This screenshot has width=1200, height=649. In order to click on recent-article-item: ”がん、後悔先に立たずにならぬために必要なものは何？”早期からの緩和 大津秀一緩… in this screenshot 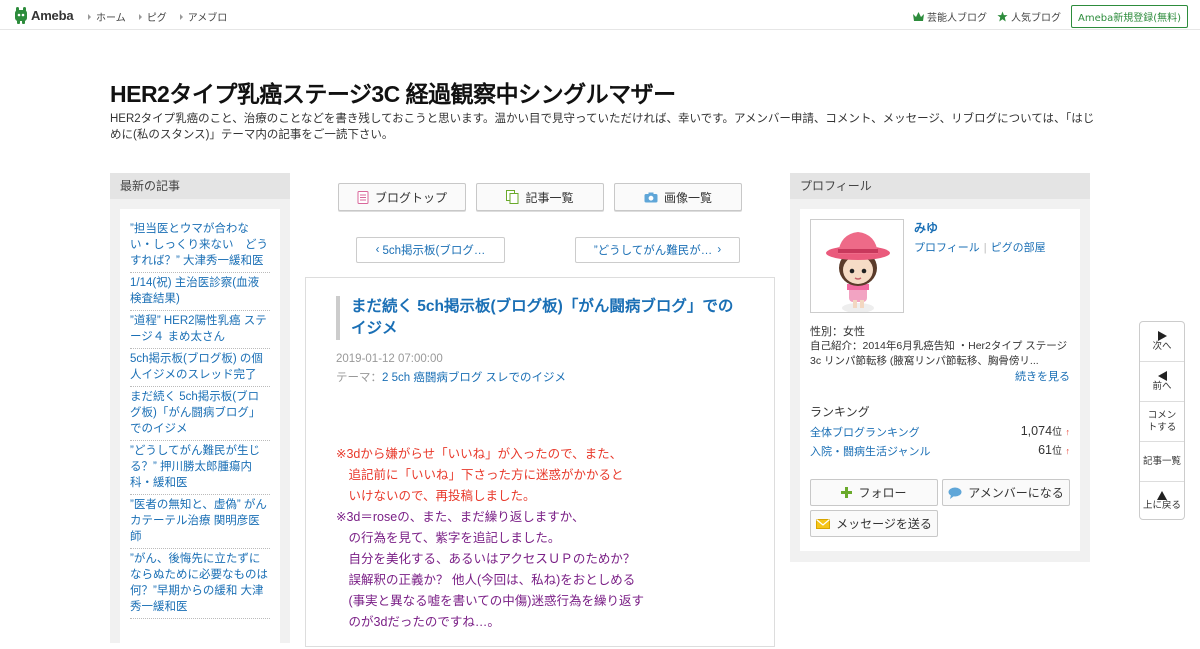, I will do `click(200, 584)`.